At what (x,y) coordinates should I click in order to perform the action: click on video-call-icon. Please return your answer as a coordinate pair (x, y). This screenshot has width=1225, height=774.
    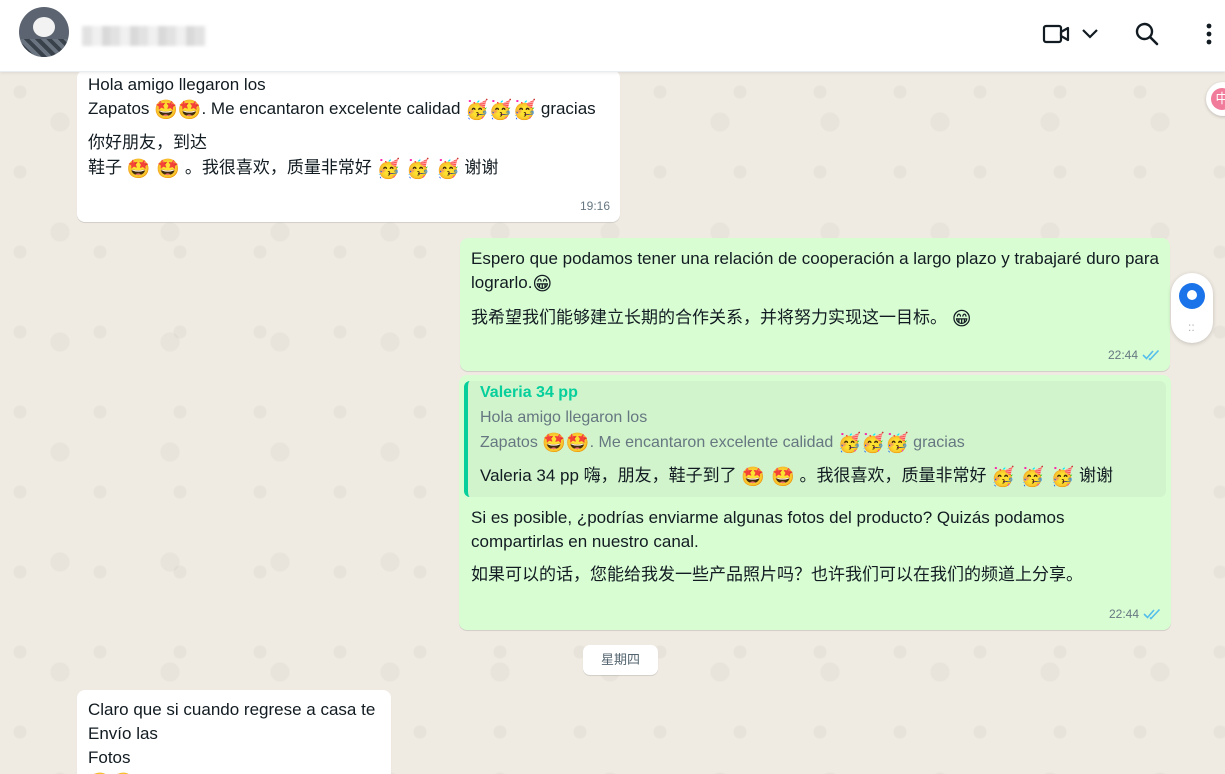
    Looking at the image, I should click on (1056, 34).